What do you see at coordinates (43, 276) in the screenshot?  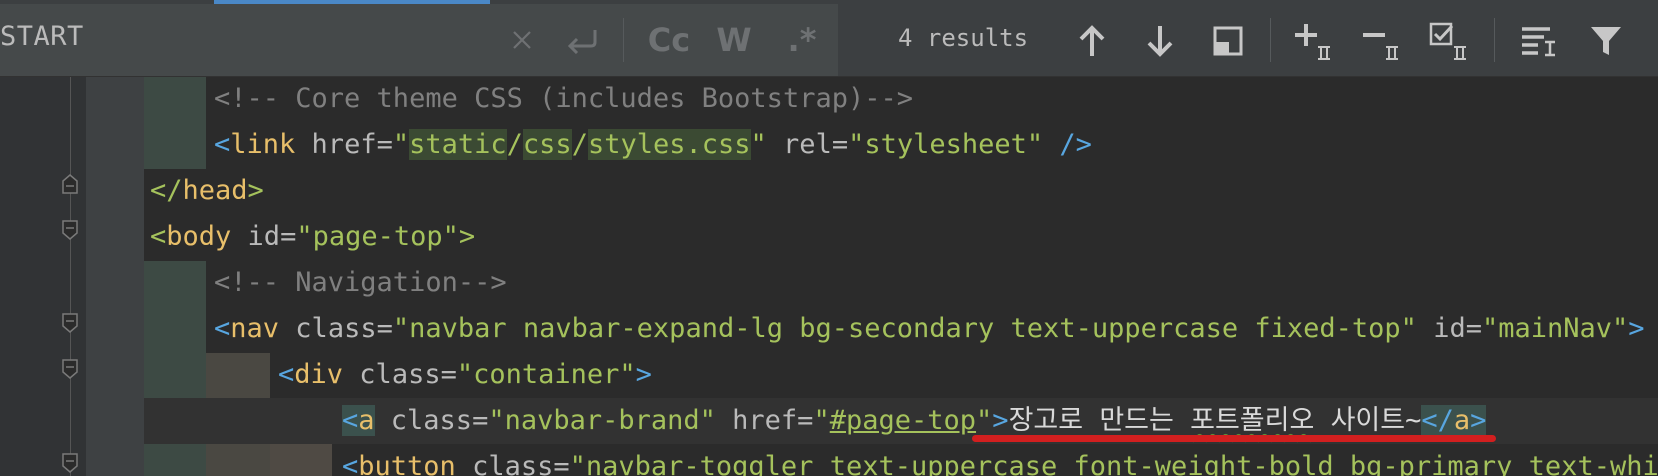 I see `line-number-gutter` at bounding box center [43, 276].